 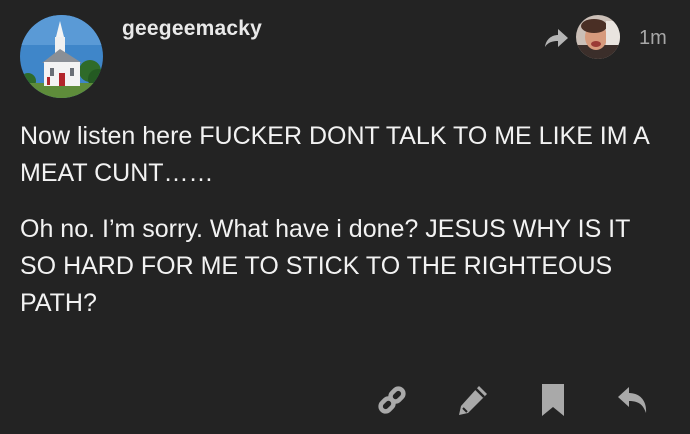 I want to click on church-avatar-image, so click(x=61, y=56).